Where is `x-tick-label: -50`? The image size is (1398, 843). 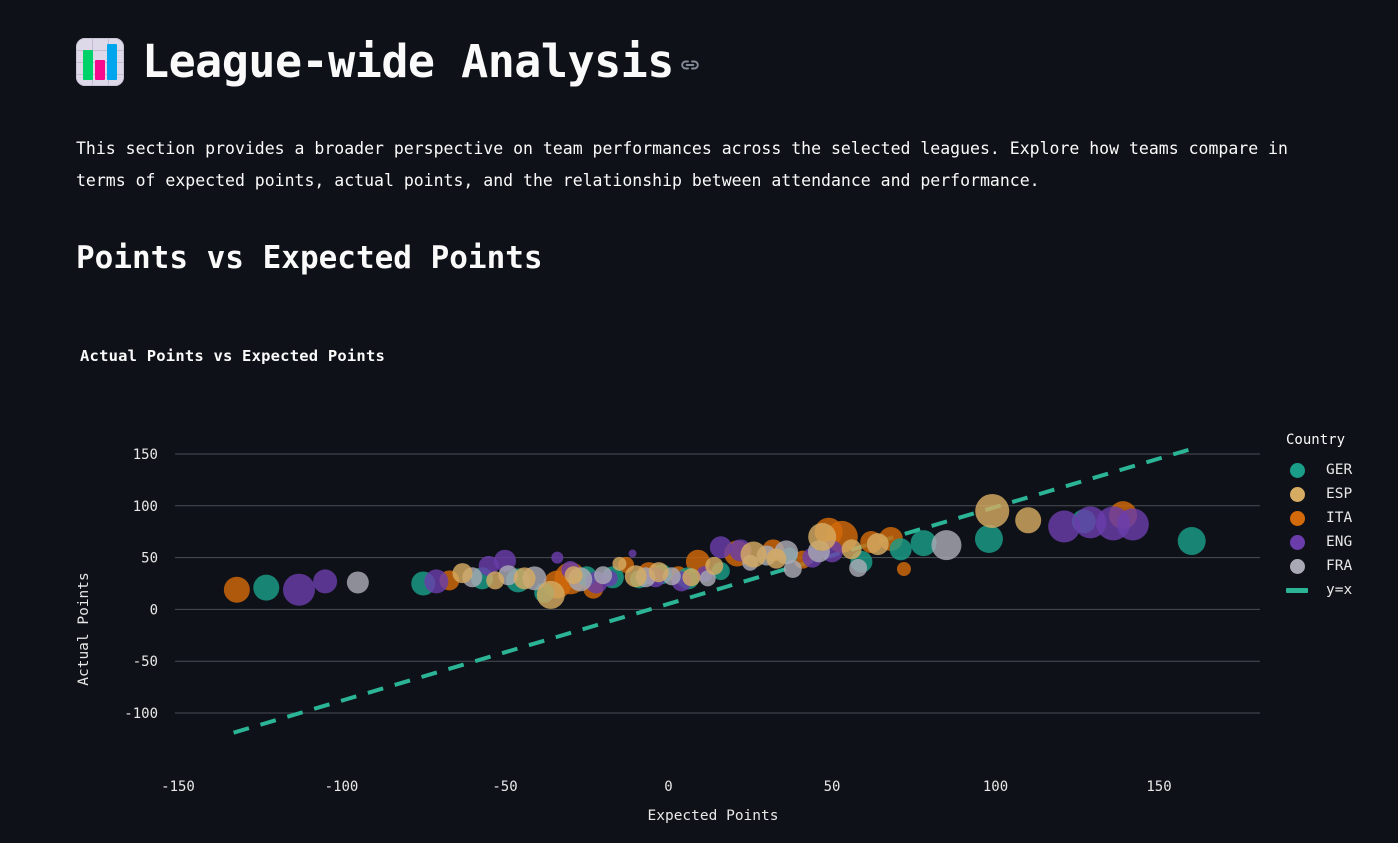
x-tick-label: -50 is located at coordinates (504, 787).